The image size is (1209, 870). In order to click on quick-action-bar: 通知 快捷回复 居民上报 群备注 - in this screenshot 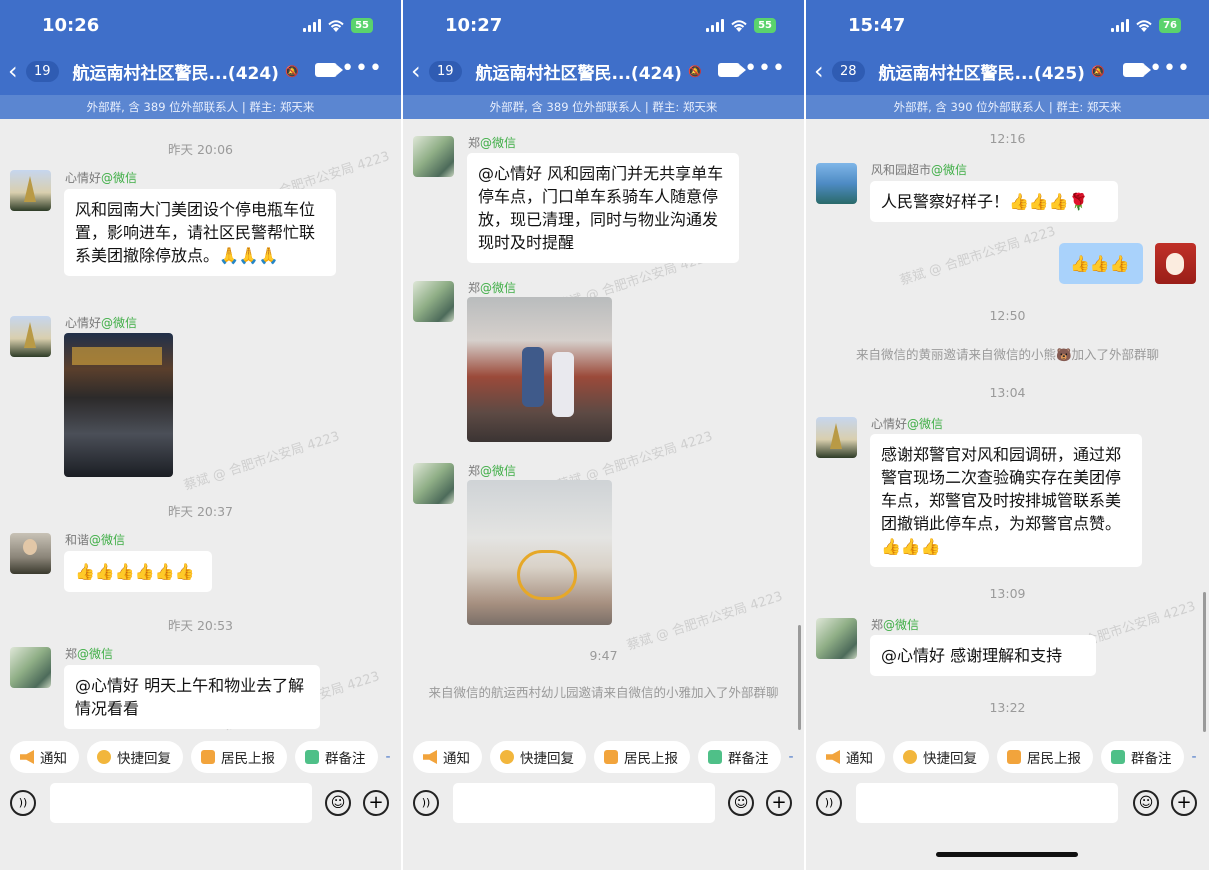, I will do `click(1007, 757)`.